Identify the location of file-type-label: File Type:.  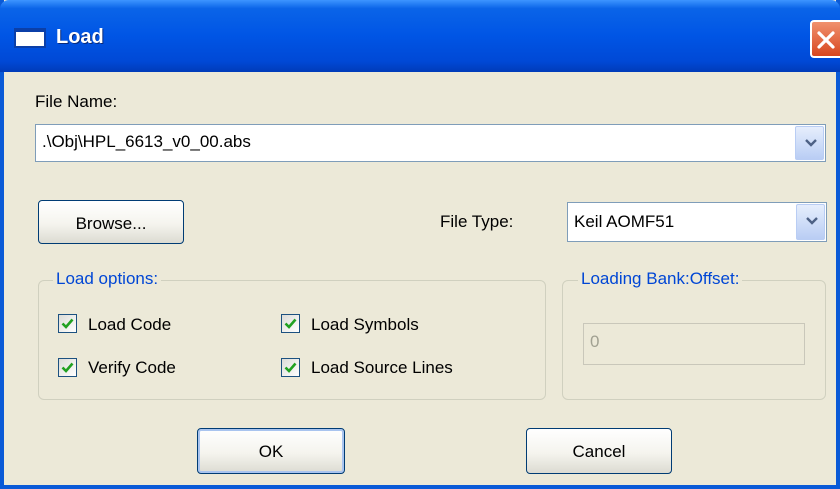
(477, 221).